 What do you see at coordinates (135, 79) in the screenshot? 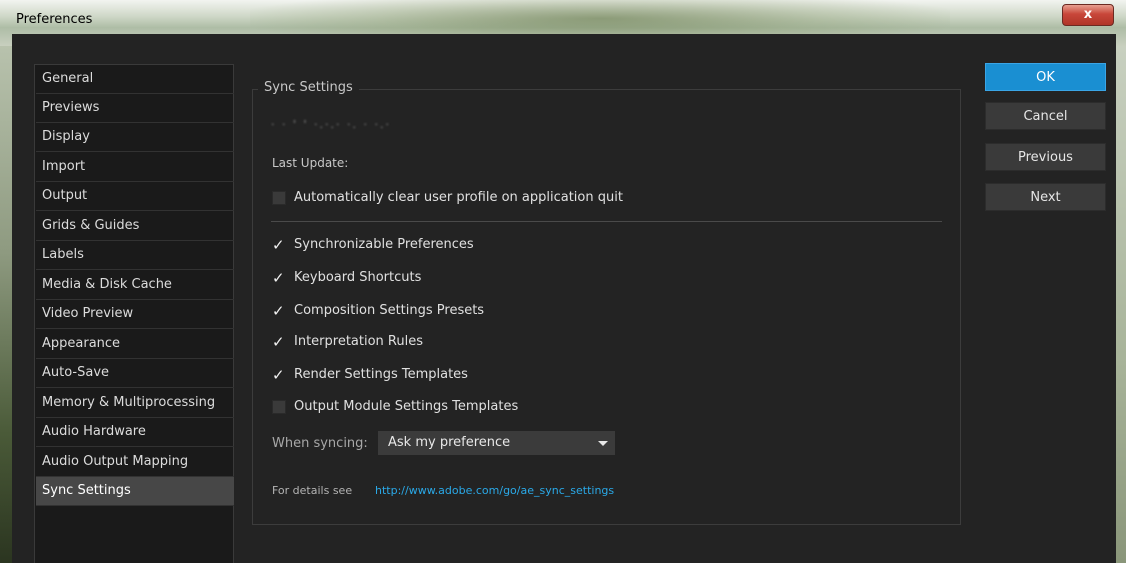
I see `sidebar-item-general: General` at bounding box center [135, 79].